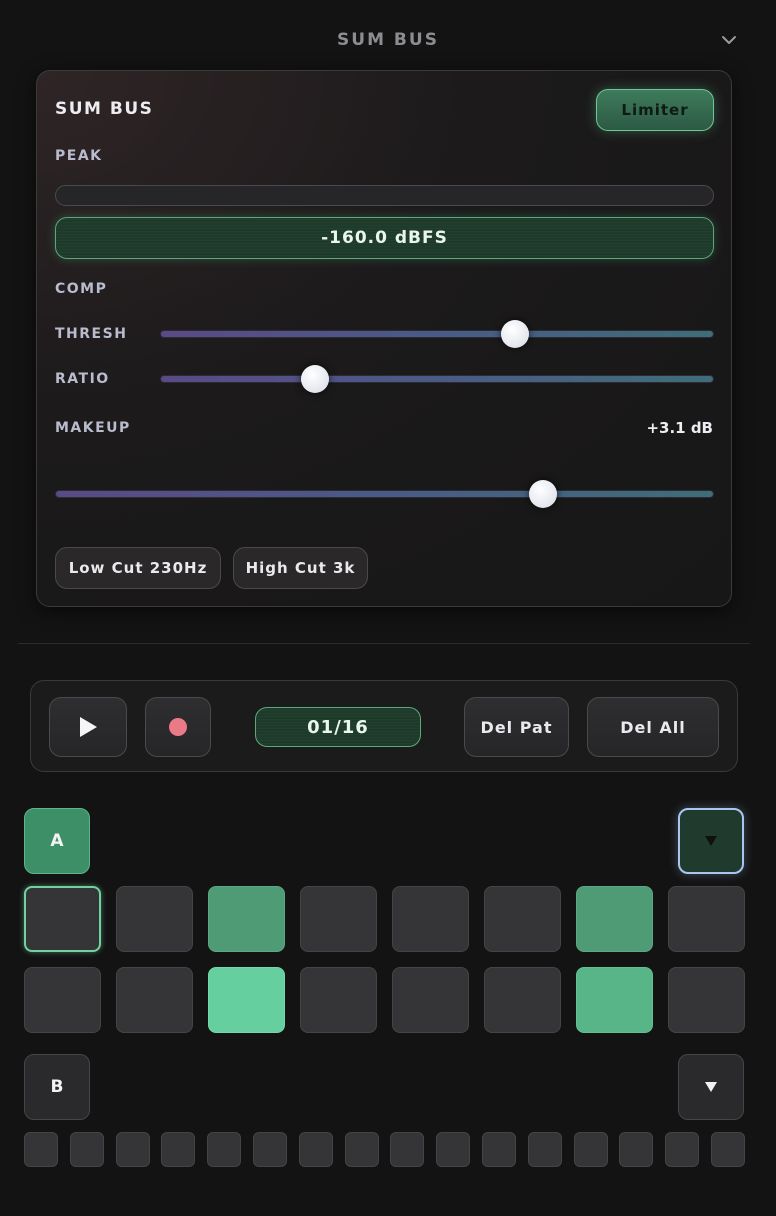  I want to click on play-icon, so click(88, 727).